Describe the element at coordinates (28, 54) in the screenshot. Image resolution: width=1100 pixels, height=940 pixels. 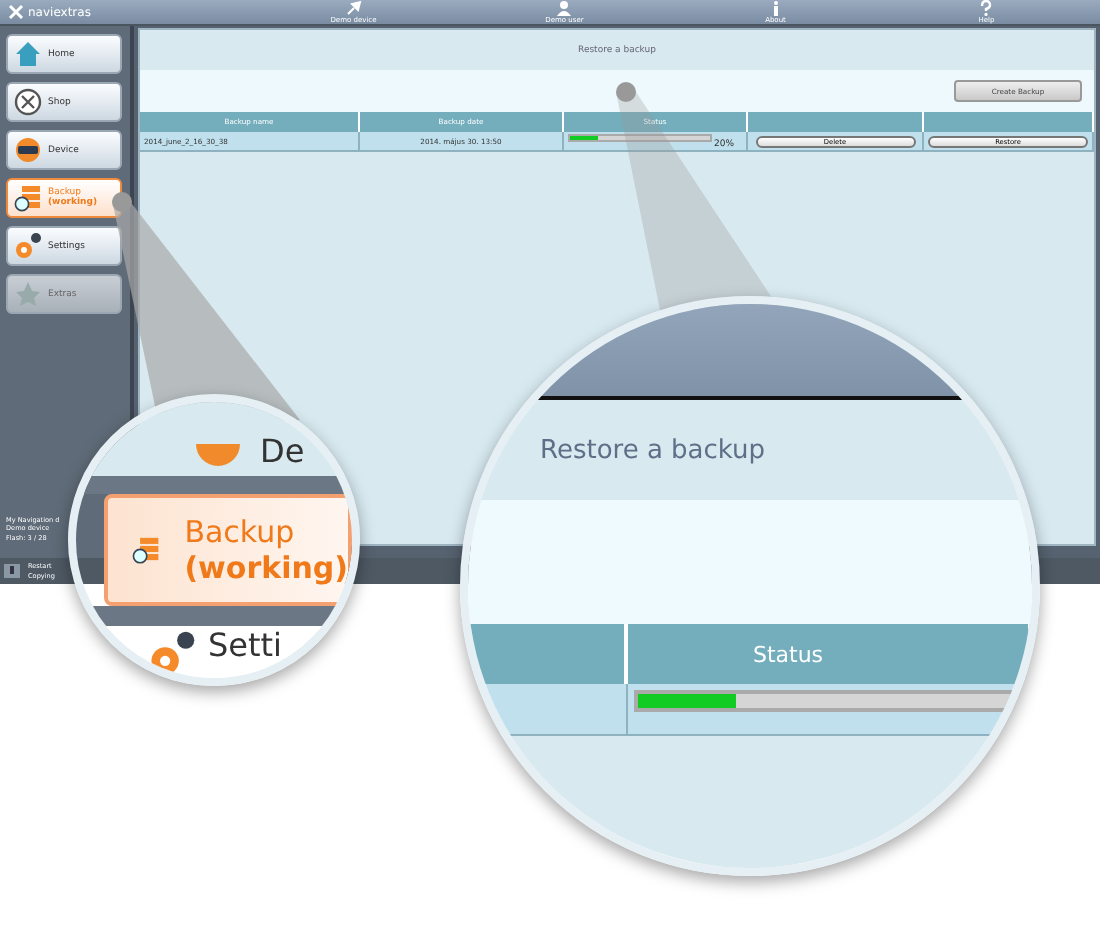
I see `house-icon` at that location.